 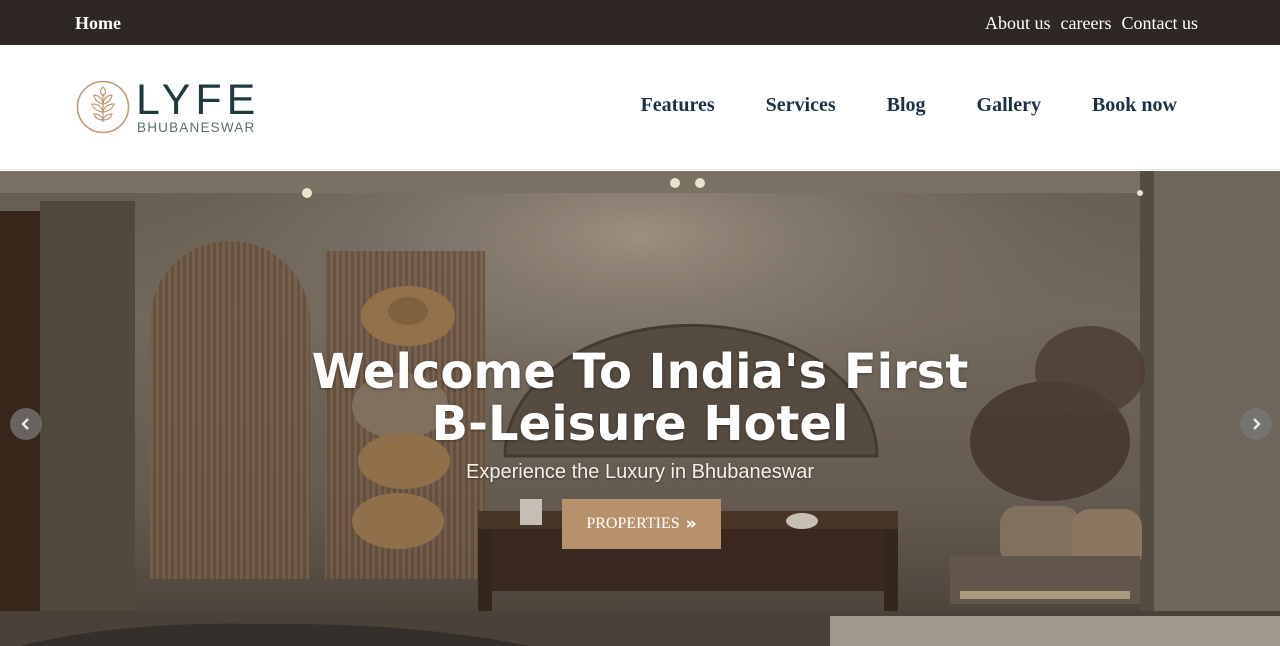 I want to click on top-bar: Home About us careers Contact us, so click(x=640, y=22).